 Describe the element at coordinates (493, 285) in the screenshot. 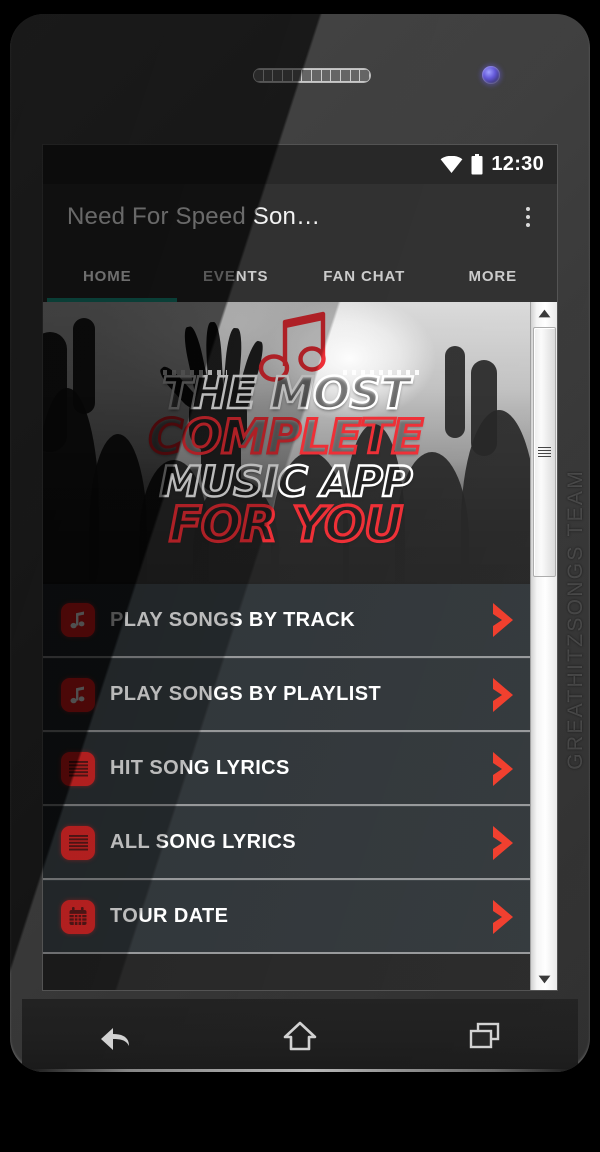

I see `tab-more: MORE` at that location.